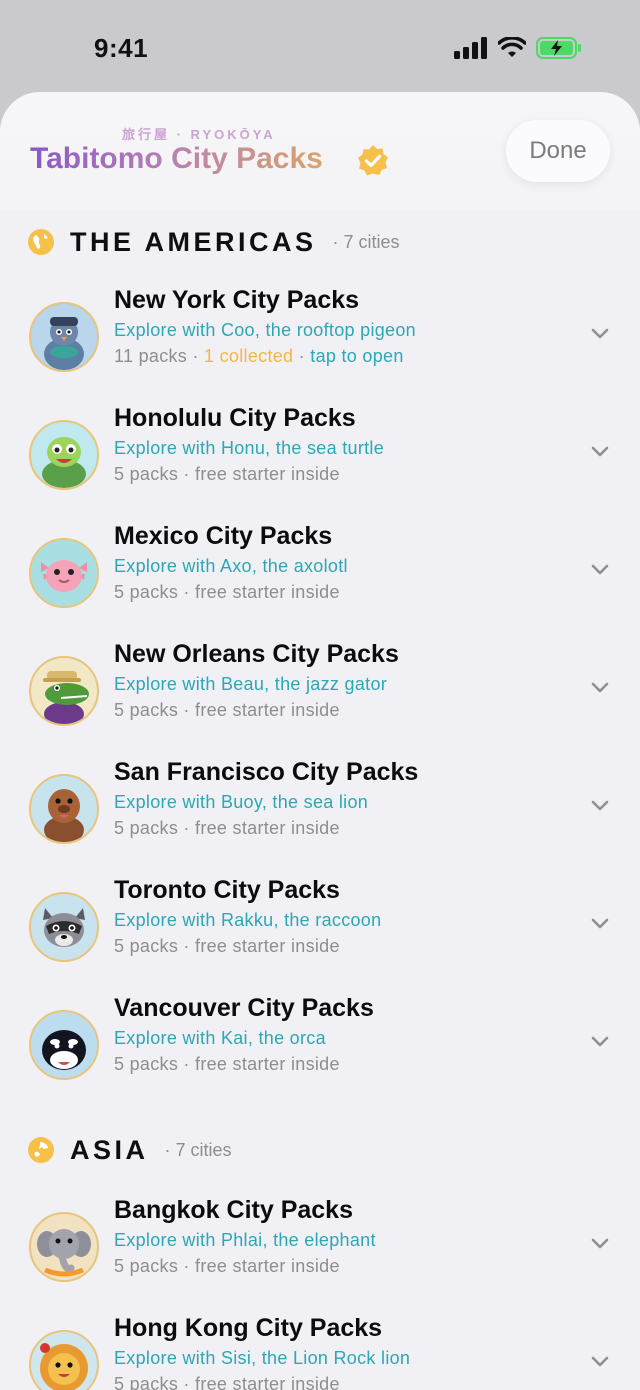 The height and width of the screenshot is (1390, 640). I want to click on status-bar: 9:41, so click(320, 46).